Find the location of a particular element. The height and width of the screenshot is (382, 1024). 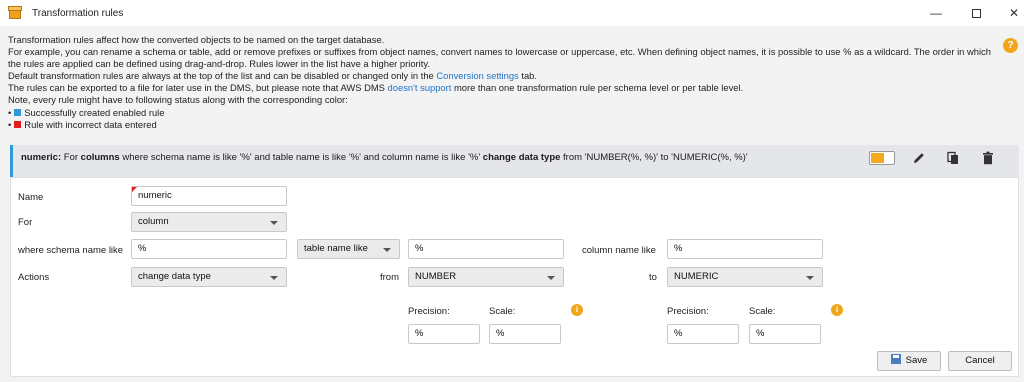

required-marker is located at coordinates (134, 189).